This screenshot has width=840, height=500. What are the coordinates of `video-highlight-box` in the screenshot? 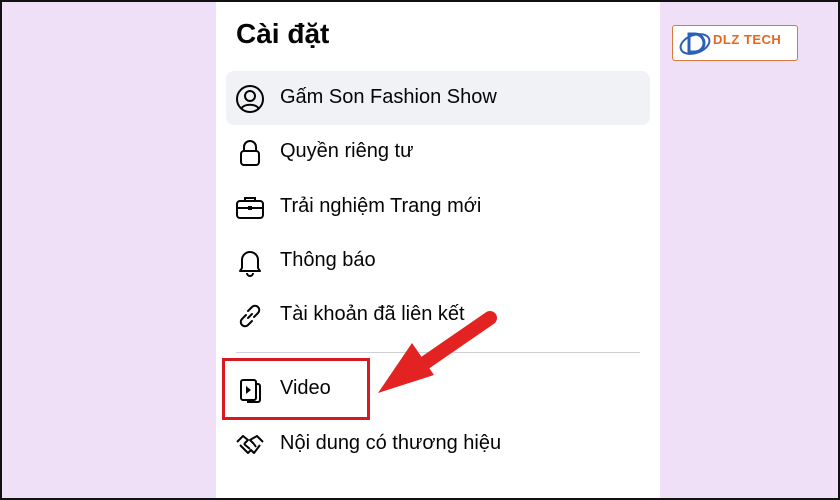 It's located at (296, 389).